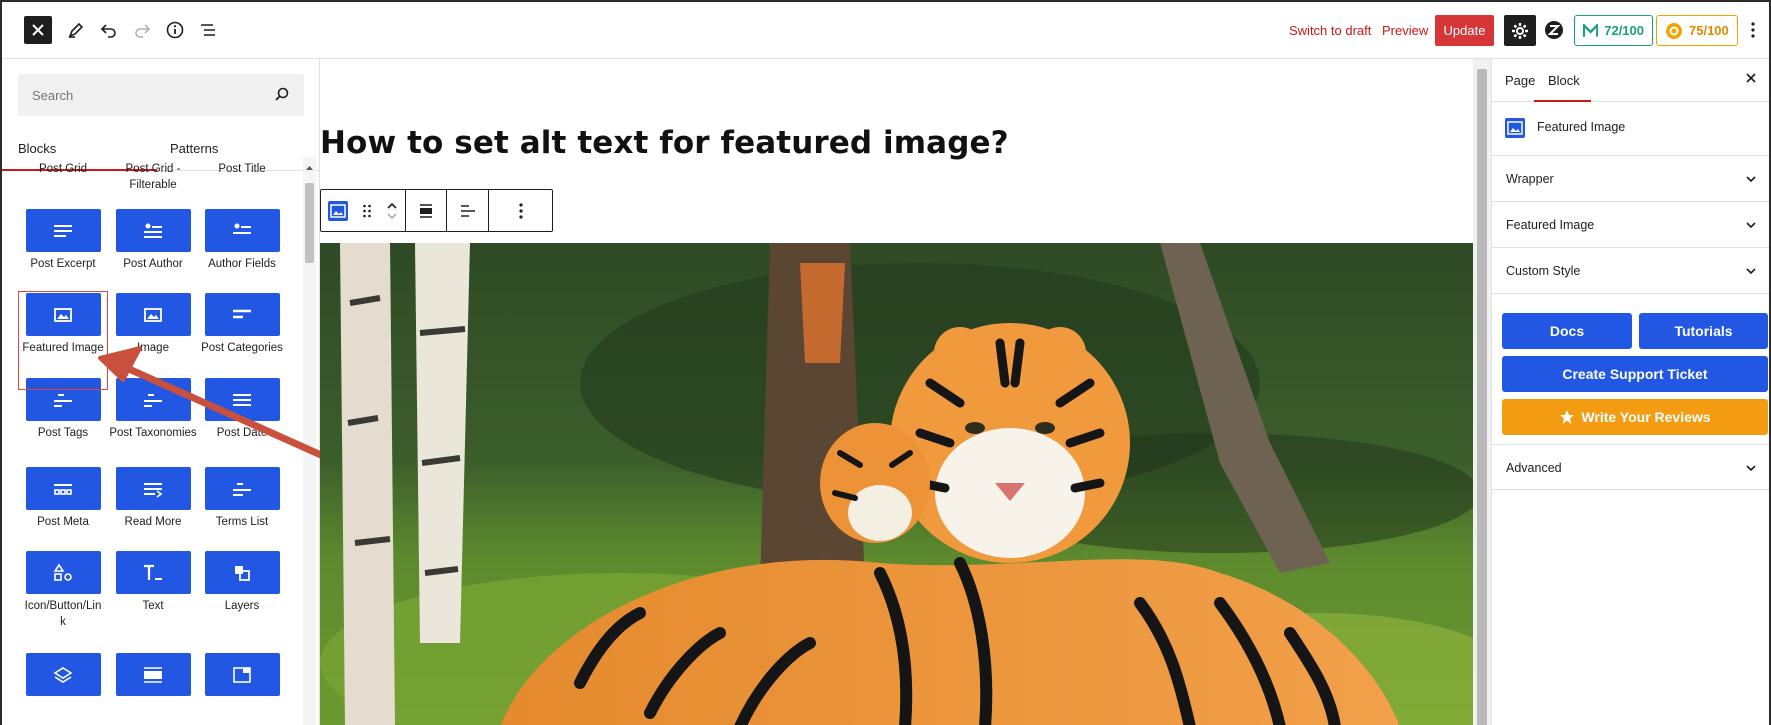 The image size is (1771, 725). What do you see at coordinates (1482, 397) in the screenshot?
I see `canvas-scroll-thumb` at bounding box center [1482, 397].